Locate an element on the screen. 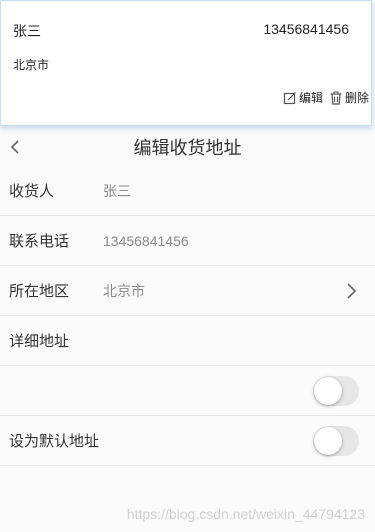  detail-row: 详细地址 is located at coordinates (187, 341).